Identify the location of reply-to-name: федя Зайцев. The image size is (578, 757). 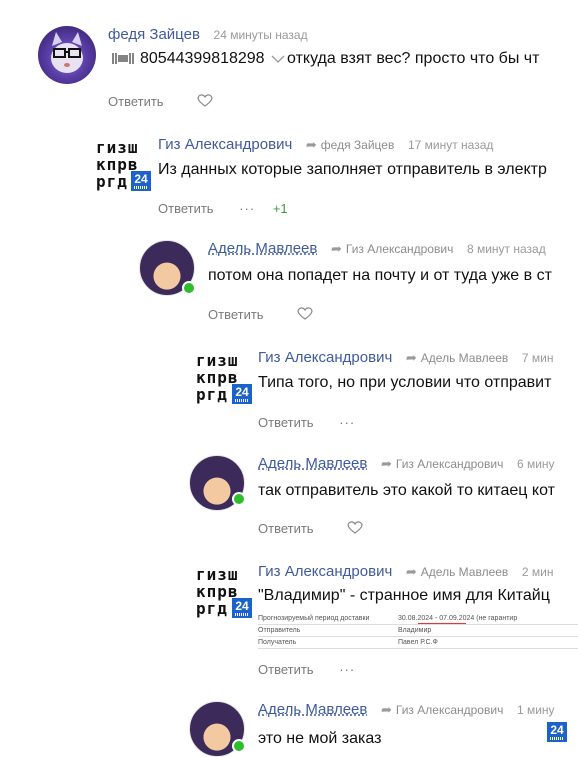
(358, 145).